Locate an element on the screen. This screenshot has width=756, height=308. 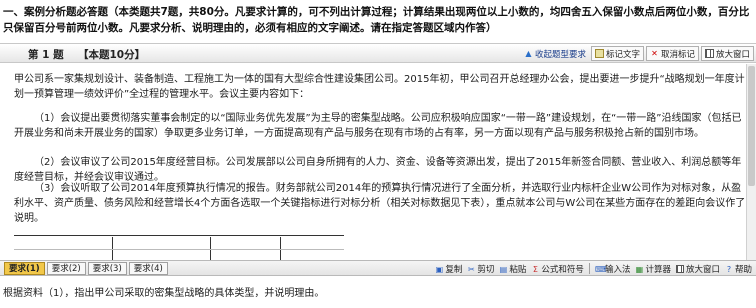
scrollbar-thumb is located at coordinates (751, 126).